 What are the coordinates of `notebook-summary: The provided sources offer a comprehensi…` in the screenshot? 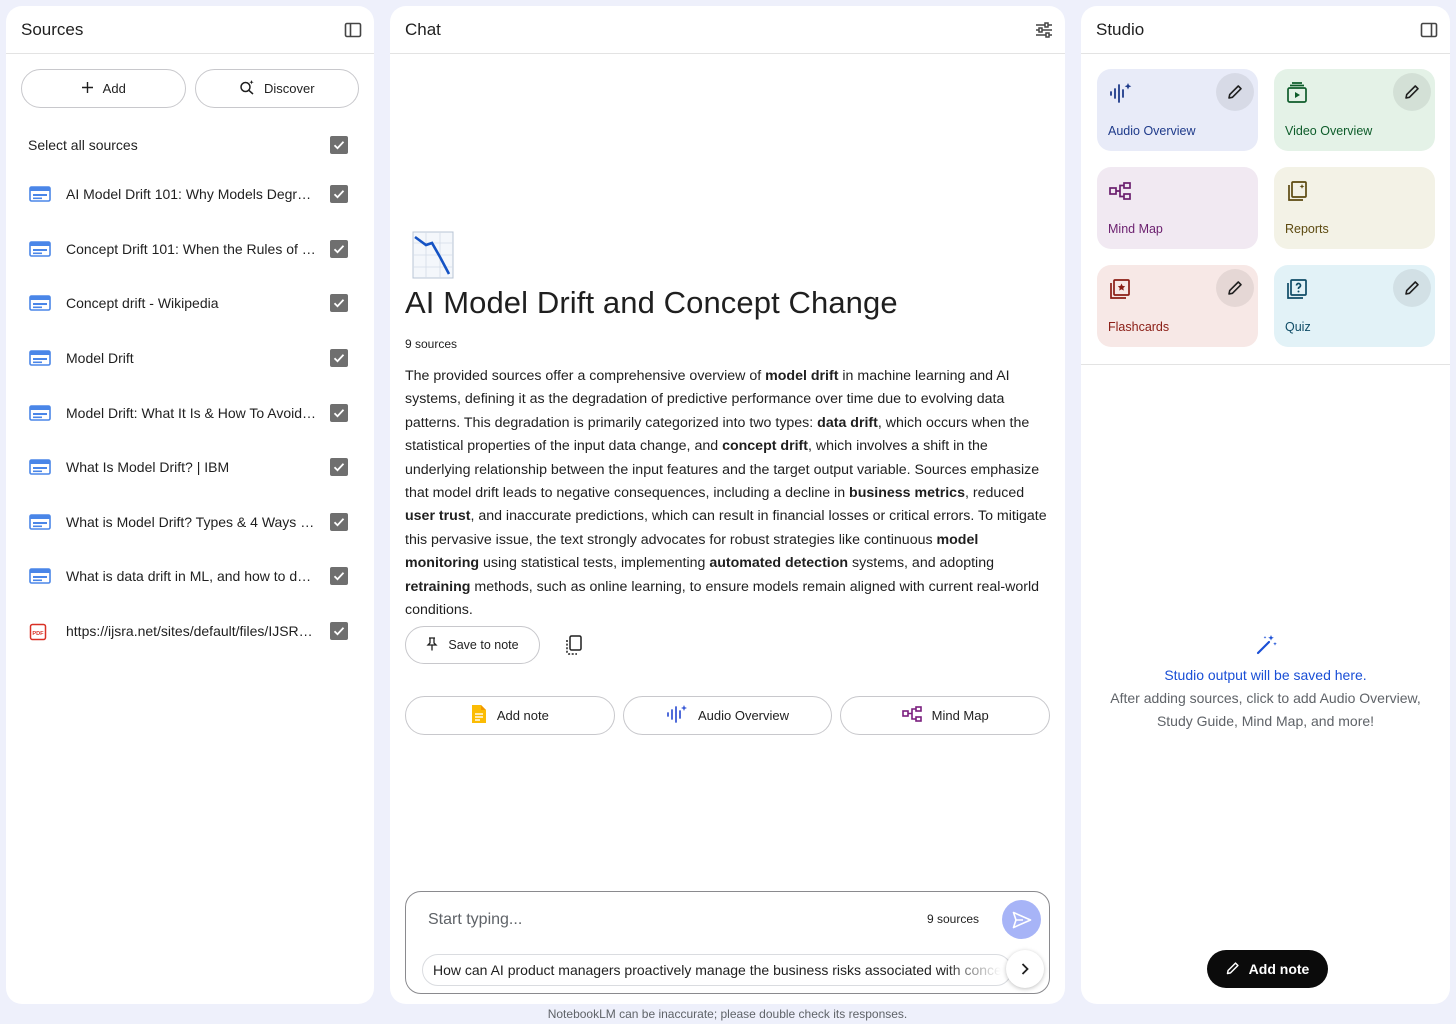 It's located at (729, 493).